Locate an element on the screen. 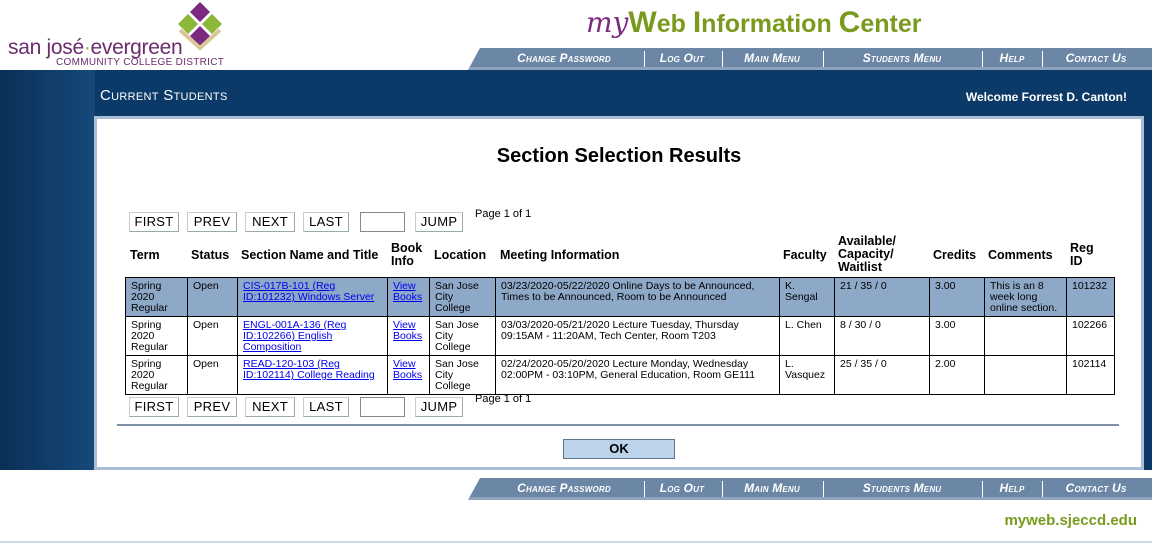 This screenshot has height=547, width=1152. section-heading: Current Students is located at coordinates (164, 95).